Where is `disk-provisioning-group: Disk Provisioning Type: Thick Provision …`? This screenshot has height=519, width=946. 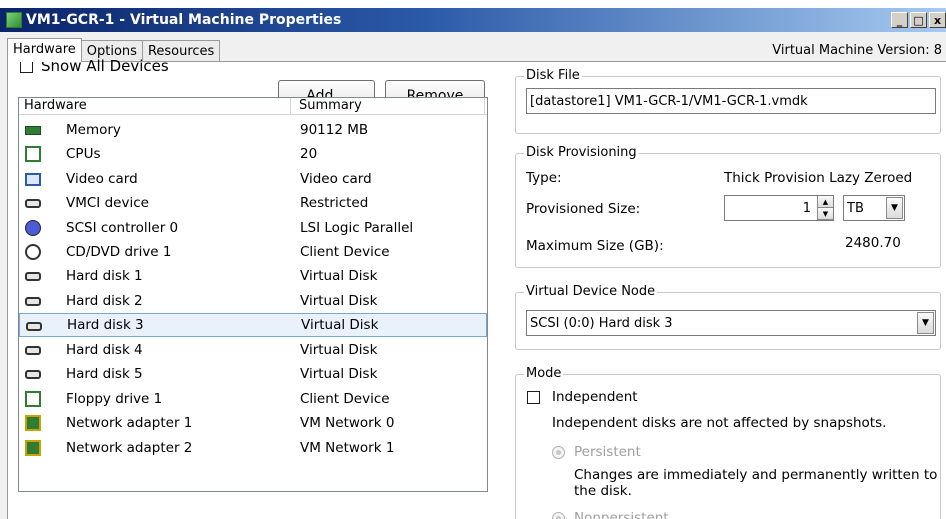
disk-provisioning-group: Disk Provisioning Type: Thick Provision … is located at coordinates (728, 206).